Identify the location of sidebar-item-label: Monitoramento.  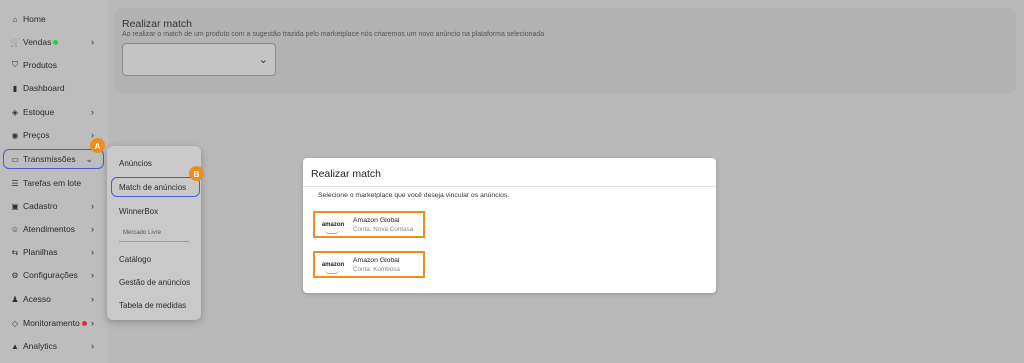
(51, 323).